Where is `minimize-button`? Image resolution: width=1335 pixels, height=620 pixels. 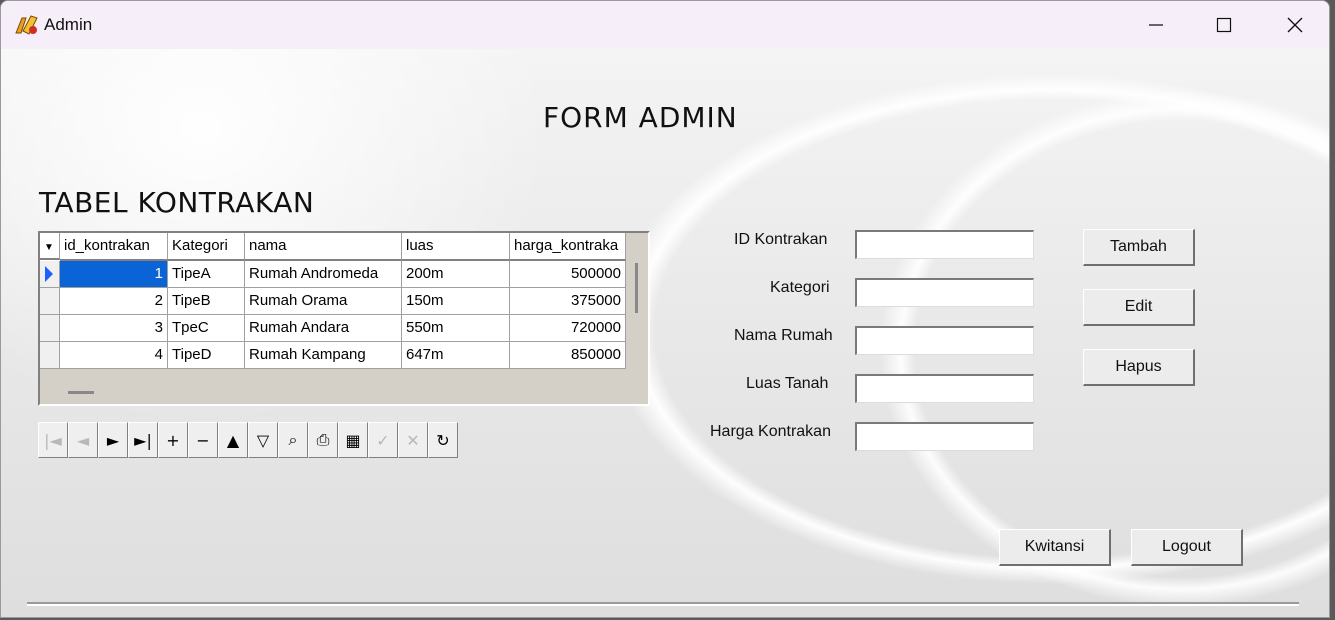
minimize-button is located at coordinates (1156, 25).